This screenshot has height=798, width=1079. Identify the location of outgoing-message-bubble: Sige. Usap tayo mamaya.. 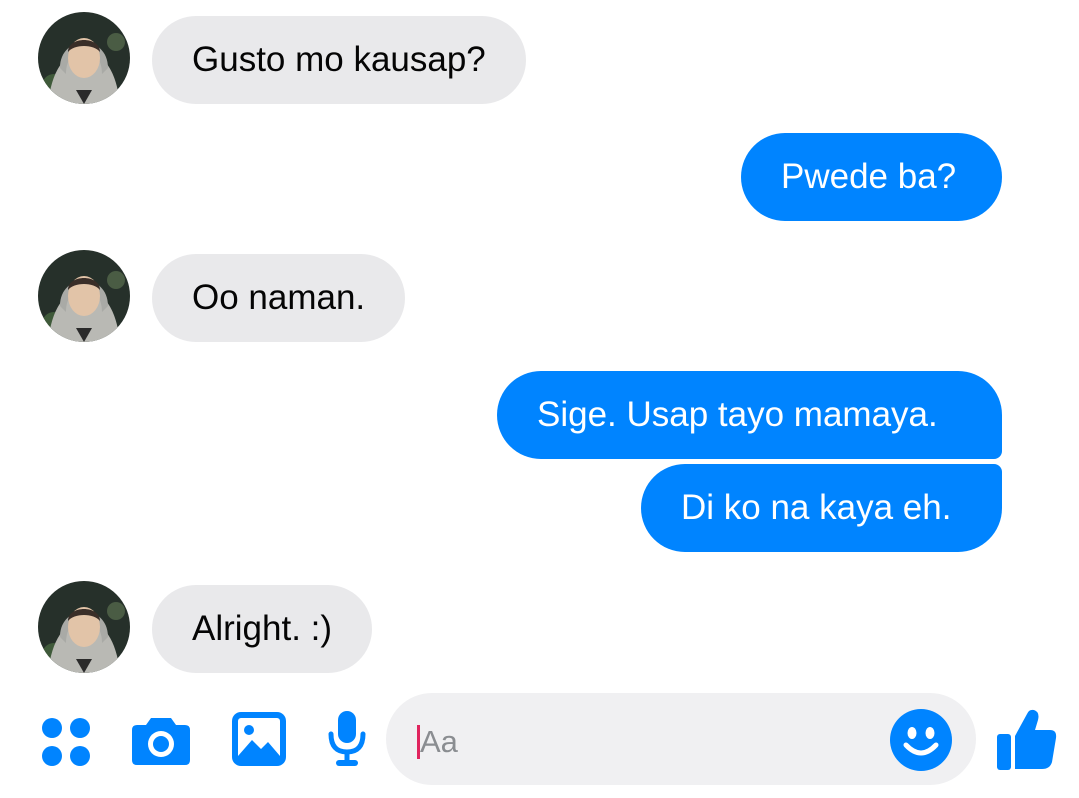
(749, 415).